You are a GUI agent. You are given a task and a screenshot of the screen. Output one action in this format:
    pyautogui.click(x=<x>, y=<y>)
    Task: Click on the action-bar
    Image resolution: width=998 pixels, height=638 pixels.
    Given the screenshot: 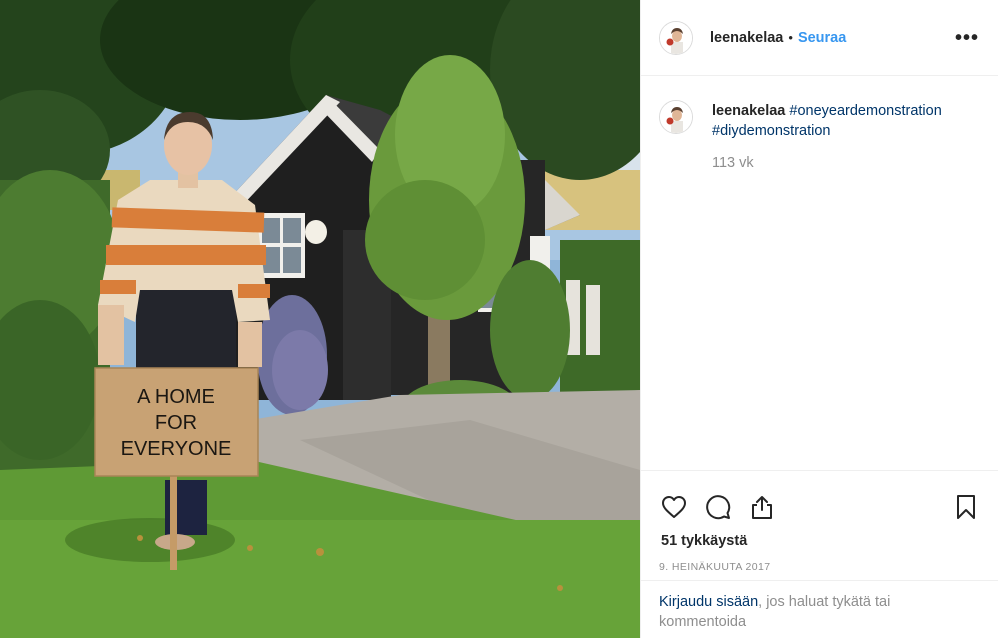 What is the action you would take?
    pyautogui.click(x=819, y=500)
    